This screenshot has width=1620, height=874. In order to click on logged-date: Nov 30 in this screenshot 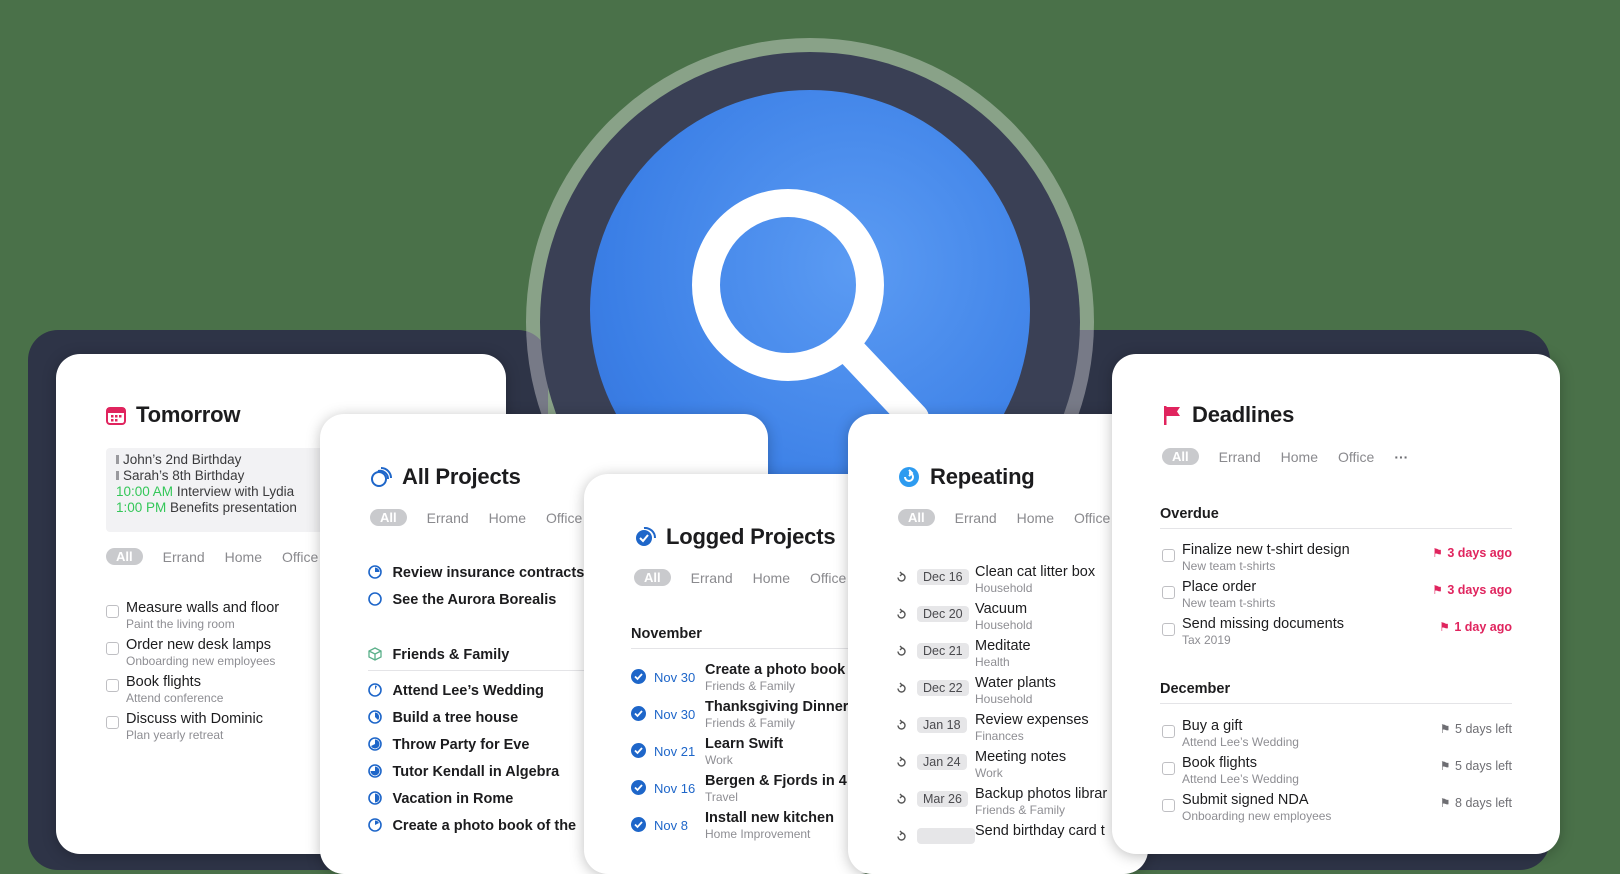, I will do `click(675, 714)`.